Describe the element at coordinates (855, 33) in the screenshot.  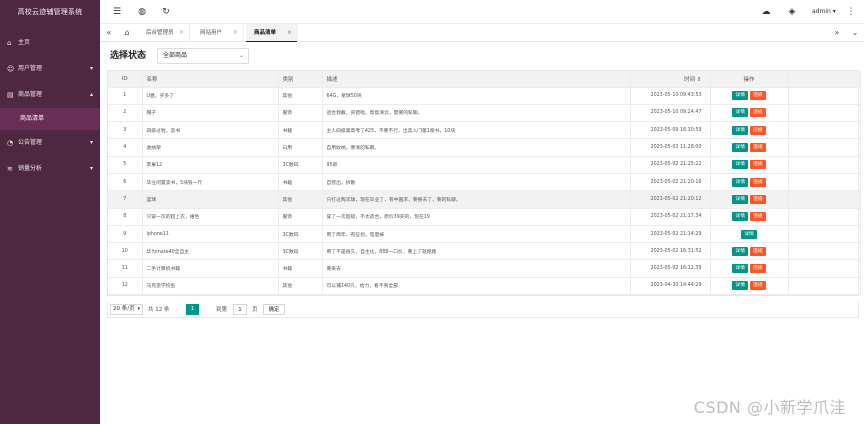
I see `tabs-expand-icon: ⌄` at that location.